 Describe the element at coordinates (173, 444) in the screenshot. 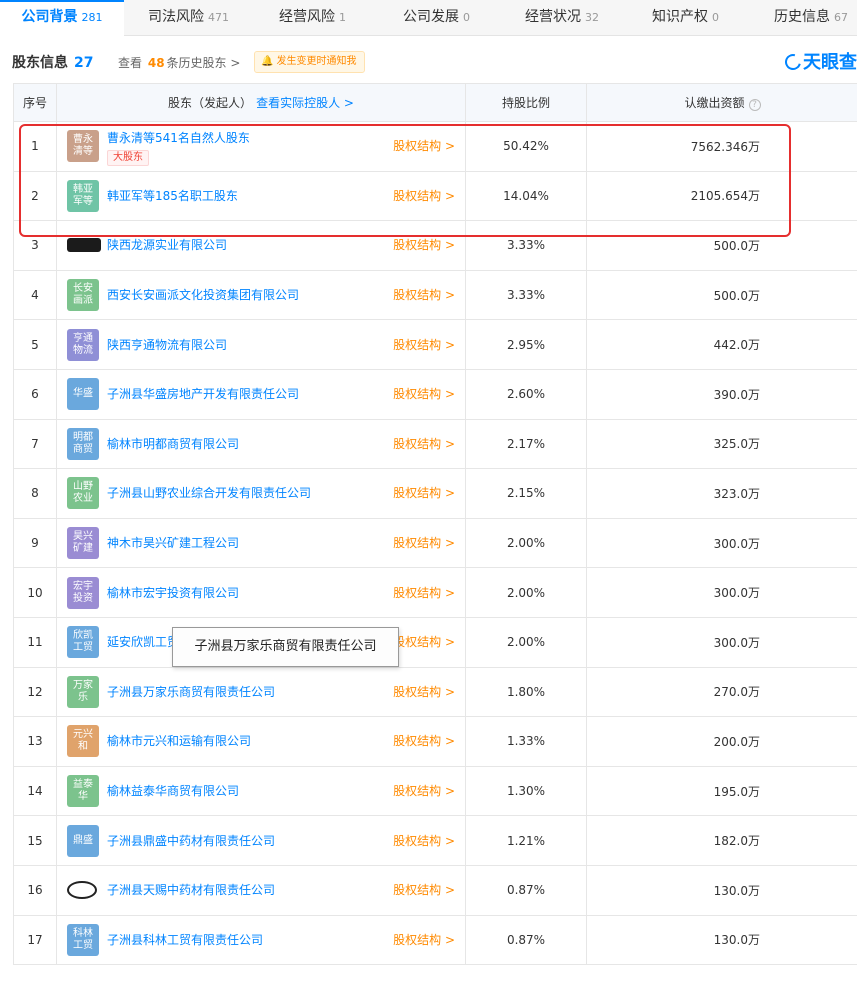

I see `shareholder-name-link: 榆林市明都商贸有限公司` at that location.